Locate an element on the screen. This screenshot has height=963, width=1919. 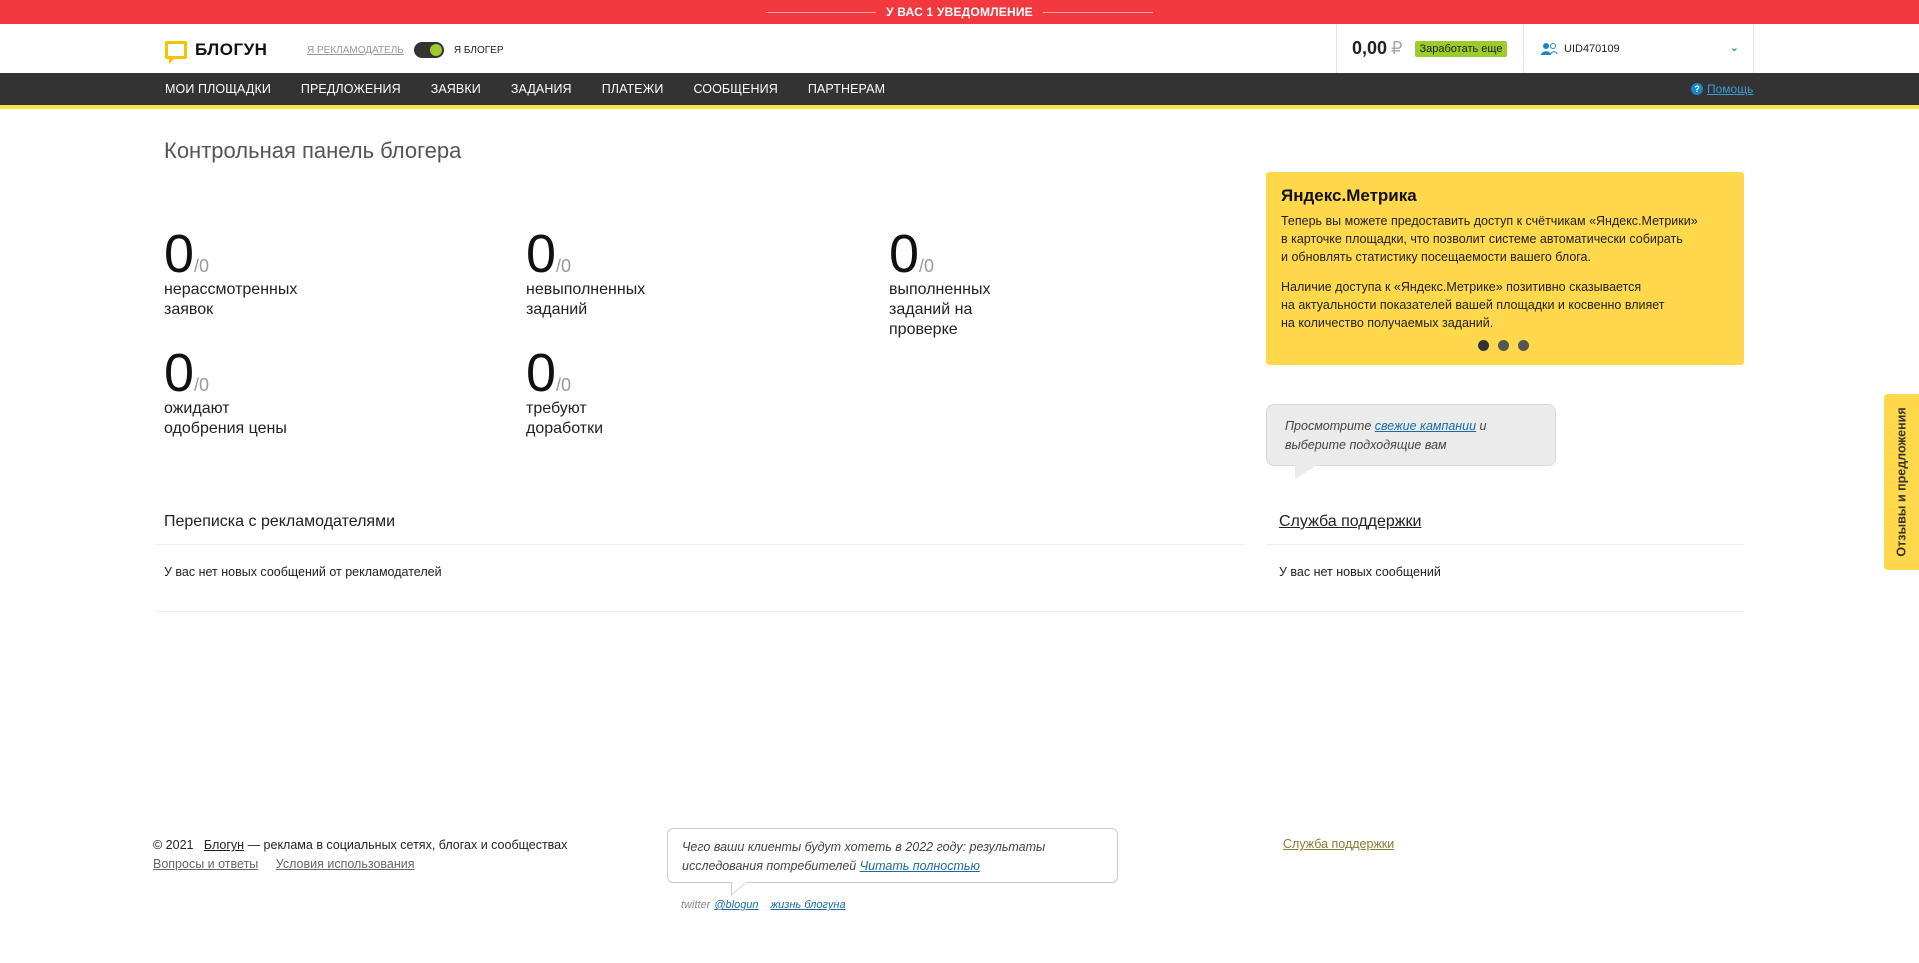
carousel-dots is located at coordinates (1508, 345).